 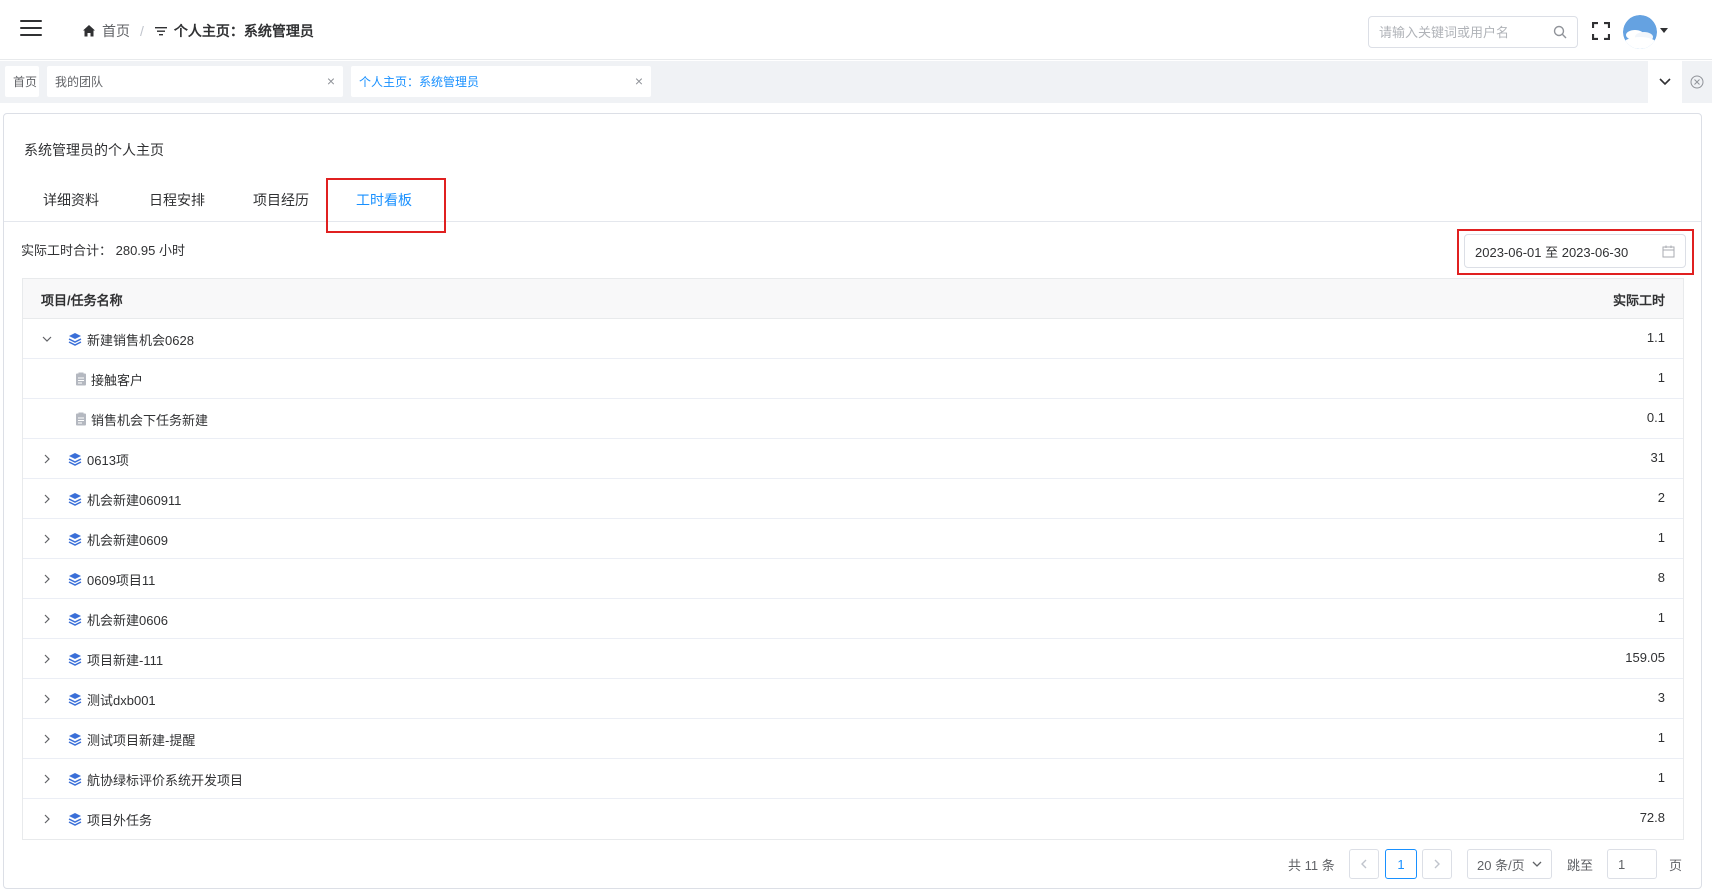 What do you see at coordinates (853, 659) in the screenshot?
I see `table-row: 项目新建-111 159.05` at bounding box center [853, 659].